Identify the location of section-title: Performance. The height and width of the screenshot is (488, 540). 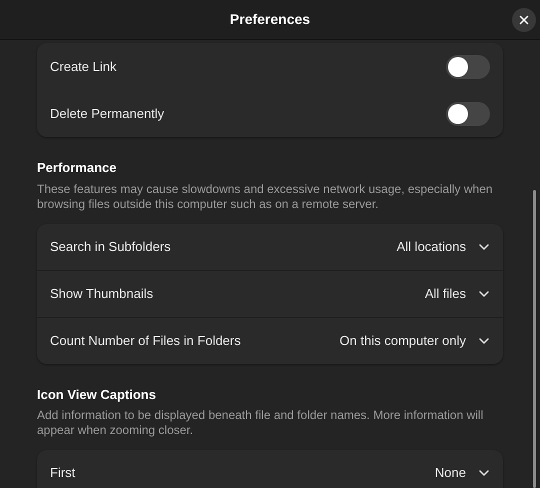
(77, 168).